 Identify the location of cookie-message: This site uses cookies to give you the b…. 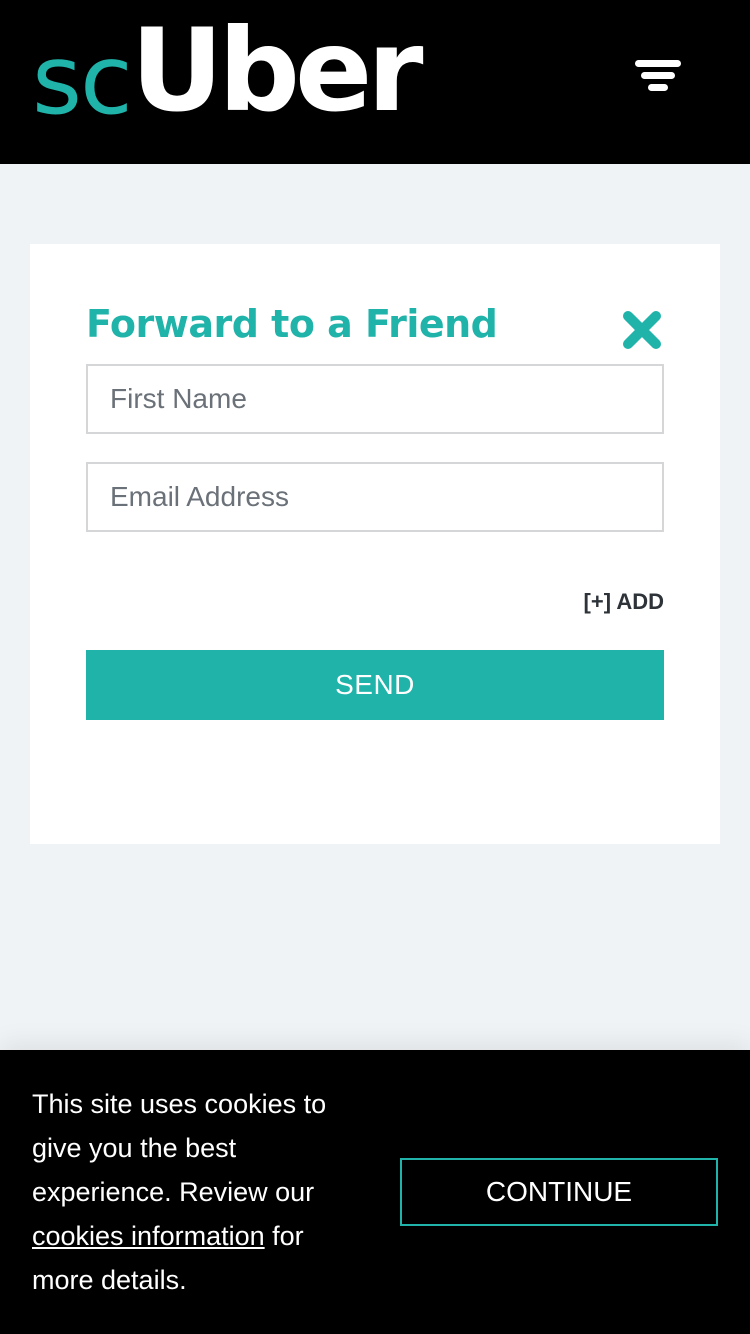
(202, 1192).